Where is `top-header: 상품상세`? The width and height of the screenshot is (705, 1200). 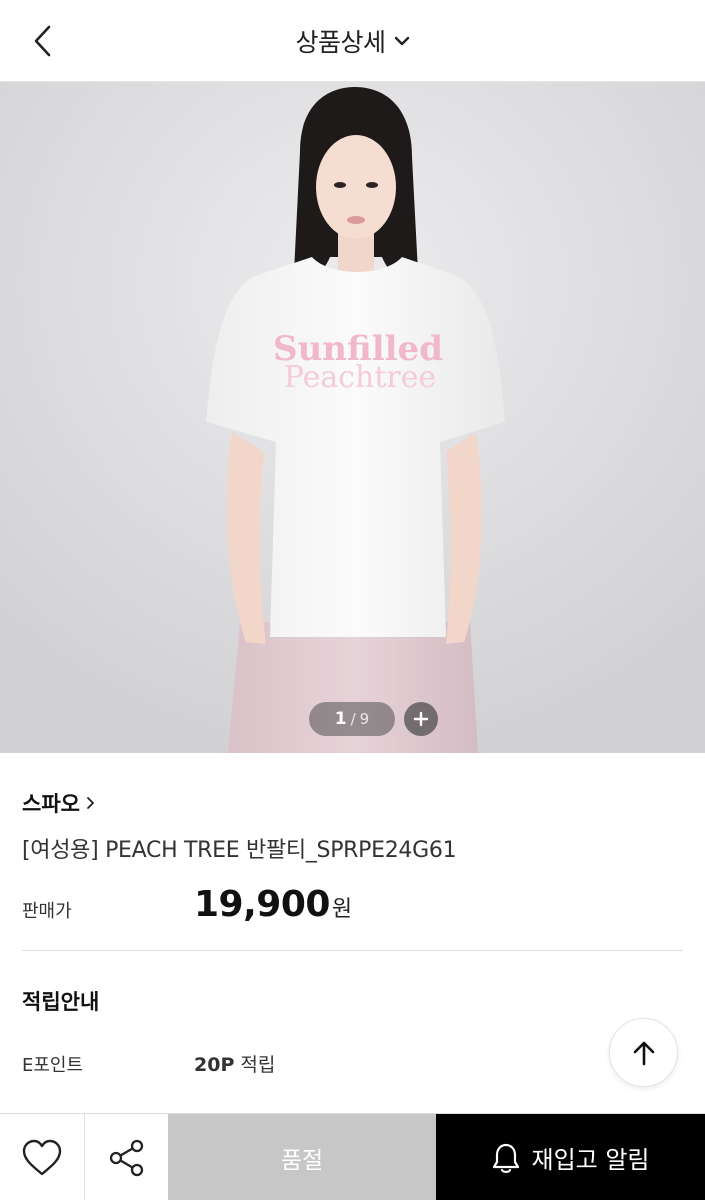 top-header: 상품상세 is located at coordinates (352, 41).